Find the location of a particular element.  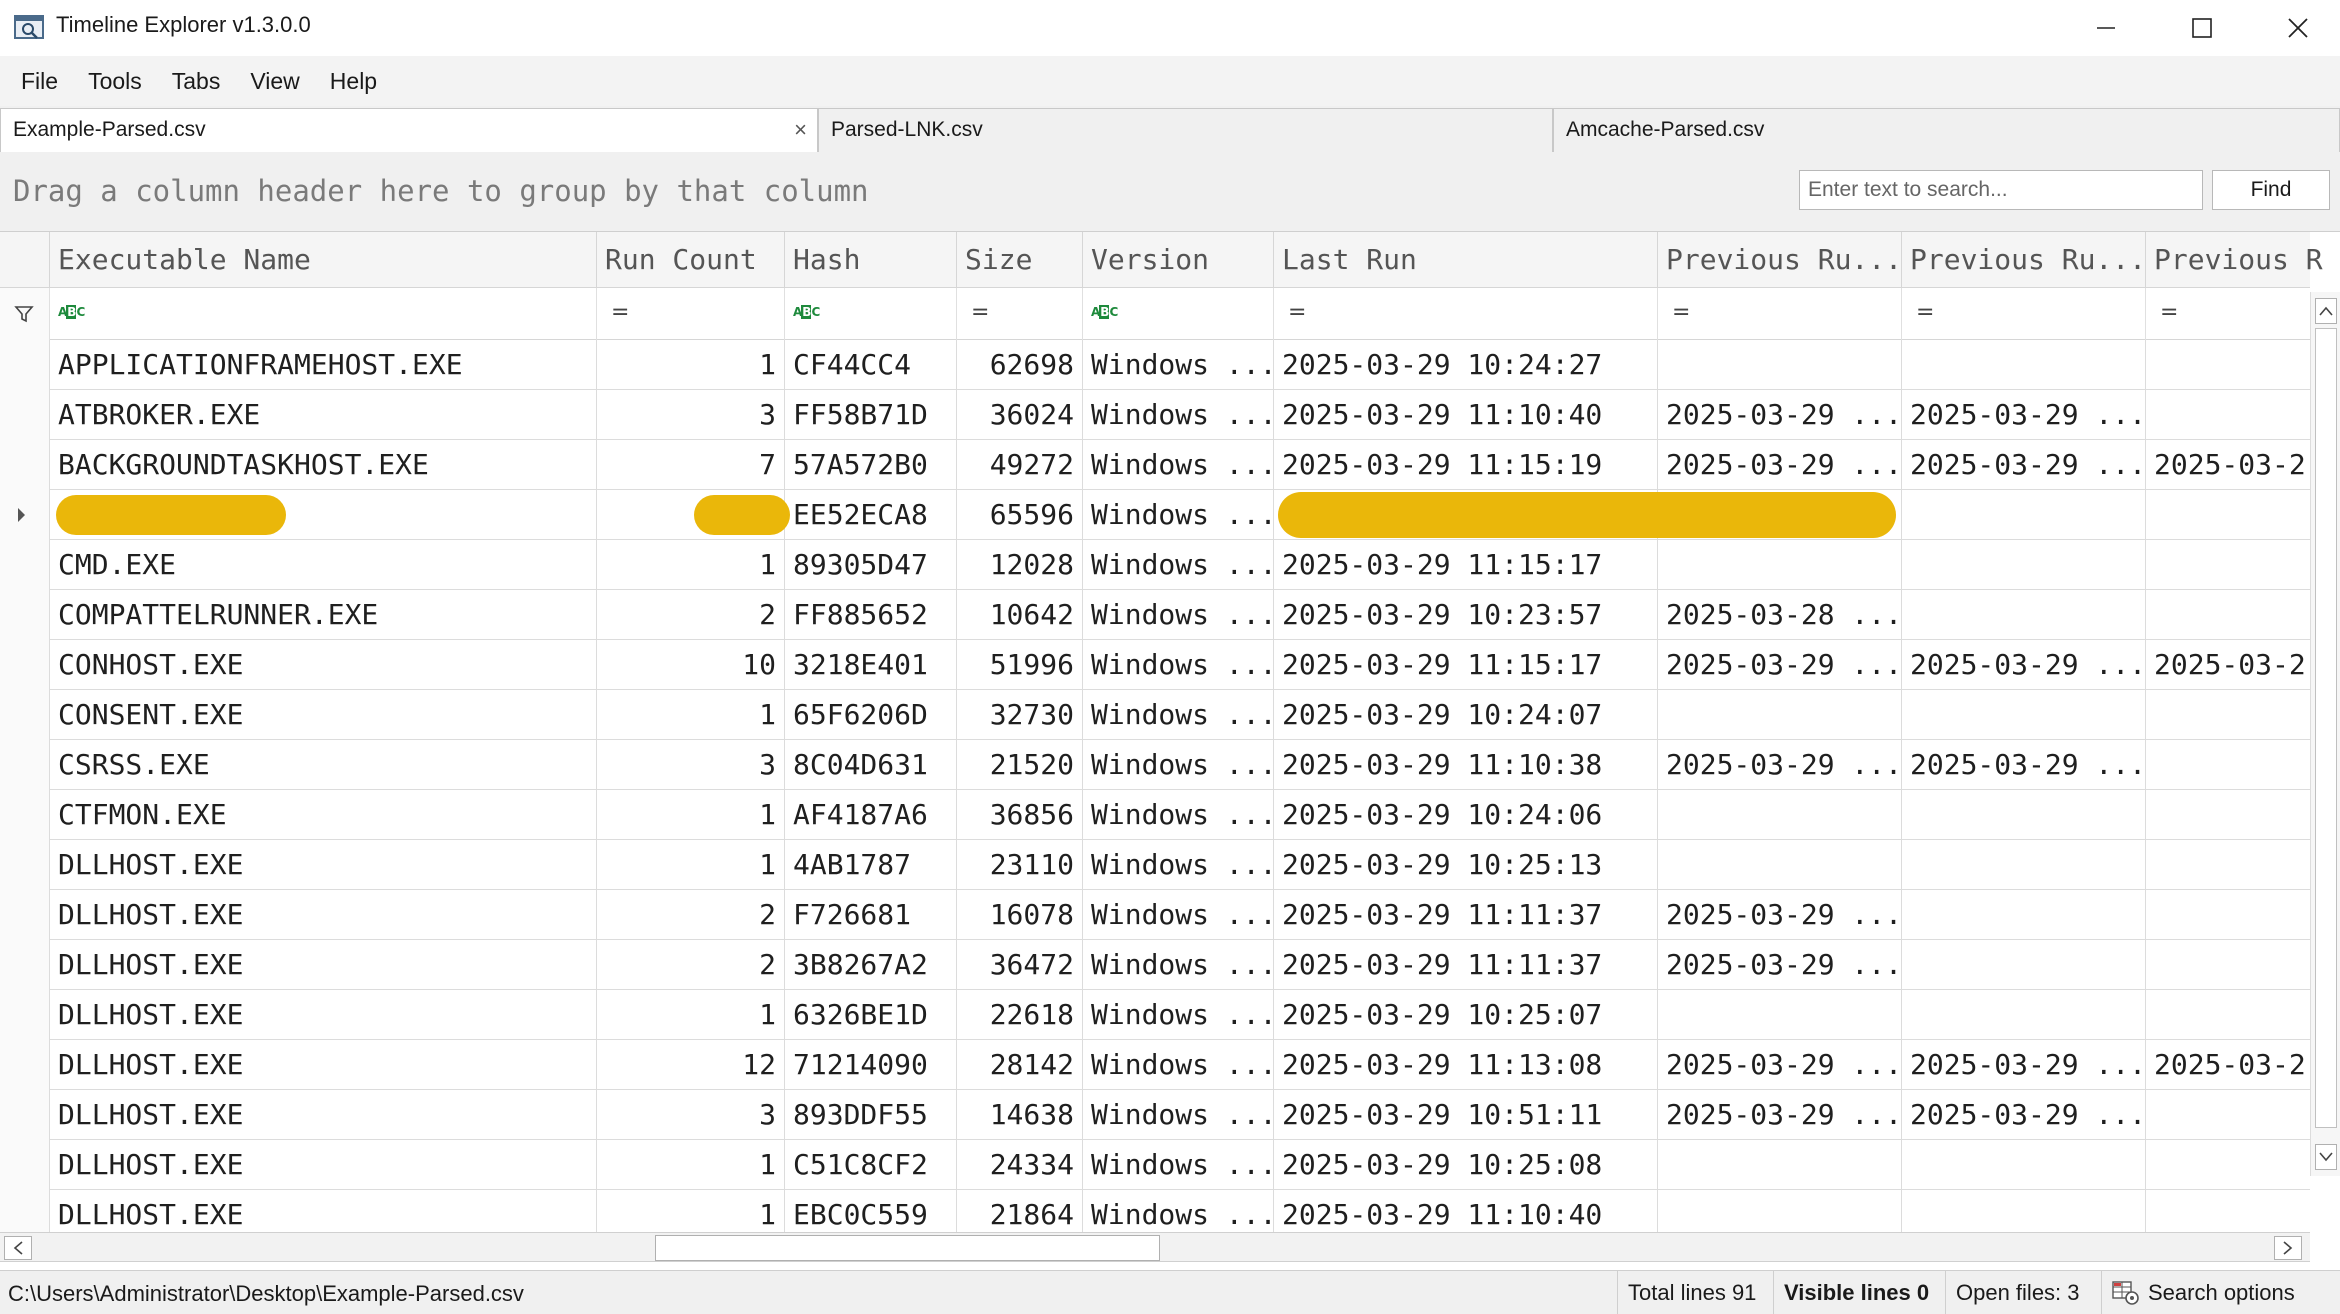

cell-last-run: 2025-03-29 10:25:07 is located at coordinates (1466, 1015).